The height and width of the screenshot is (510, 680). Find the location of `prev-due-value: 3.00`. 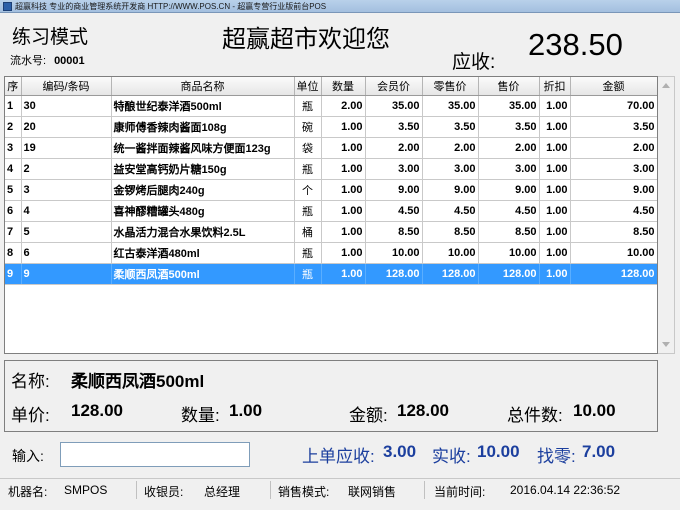

prev-due-value: 3.00 is located at coordinates (400, 451).